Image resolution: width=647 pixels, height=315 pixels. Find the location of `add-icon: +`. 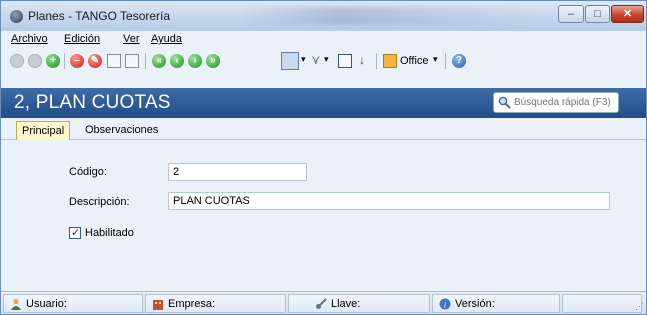

add-icon: + is located at coordinates (53, 61).